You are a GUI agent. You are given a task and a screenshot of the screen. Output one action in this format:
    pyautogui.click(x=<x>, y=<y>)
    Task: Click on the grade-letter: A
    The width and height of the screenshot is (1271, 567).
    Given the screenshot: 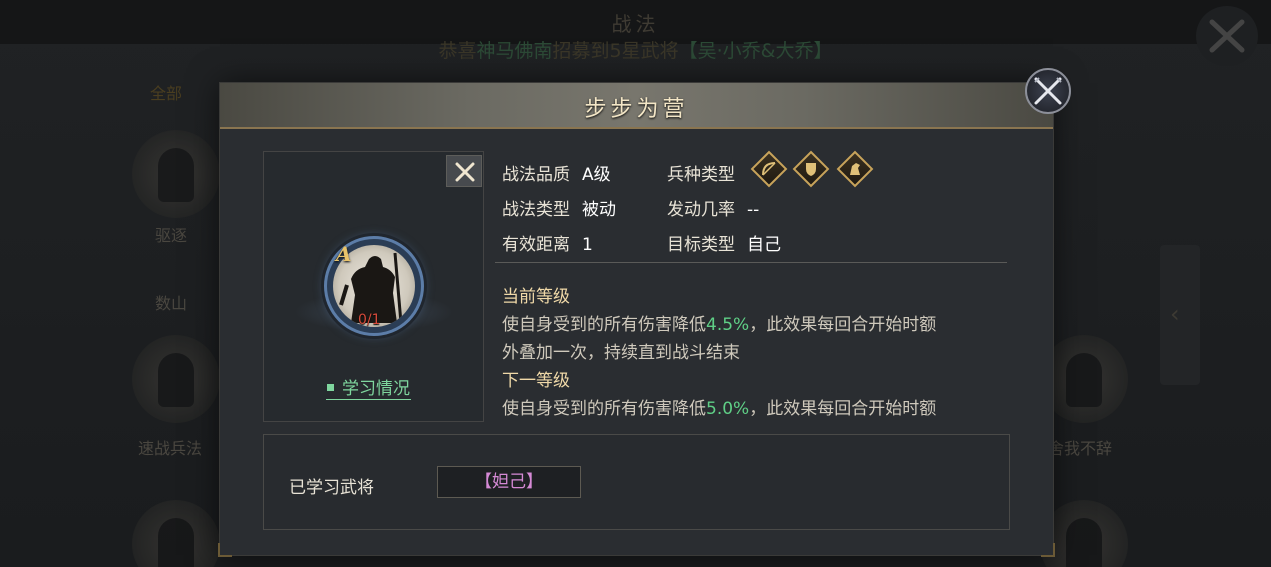 What is the action you would take?
    pyautogui.click(x=344, y=254)
    